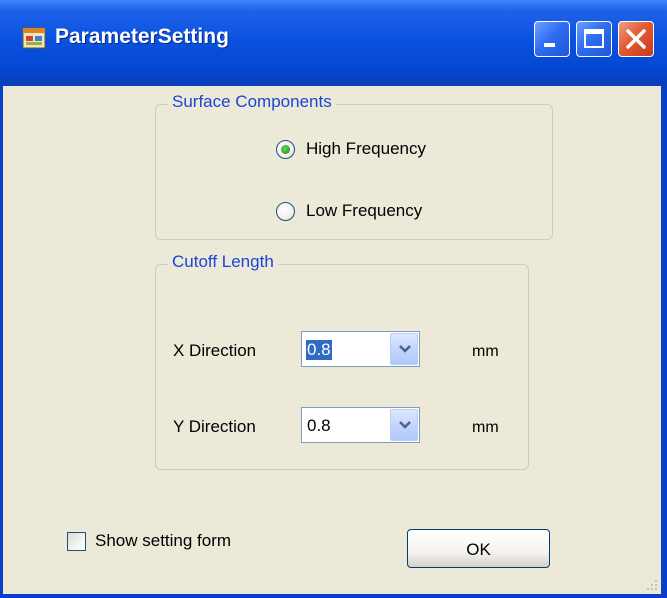  What do you see at coordinates (360, 349) in the screenshot?
I see `x-direction-combobox: 0.8` at bounding box center [360, 349].